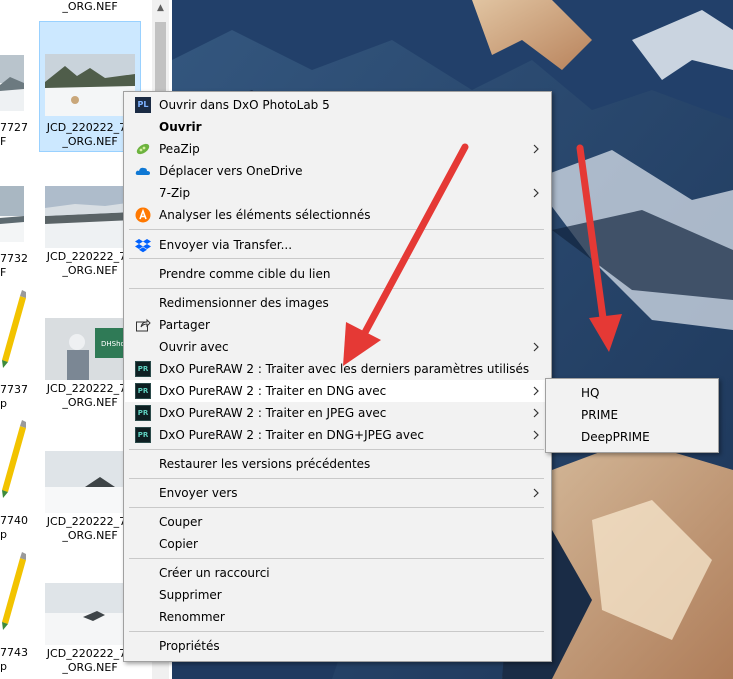 This screenshot has height=679, width=733. Describe the element at coordinates (178, 544) in the screenshot. I see `menu-item-label: Copier` at that location.